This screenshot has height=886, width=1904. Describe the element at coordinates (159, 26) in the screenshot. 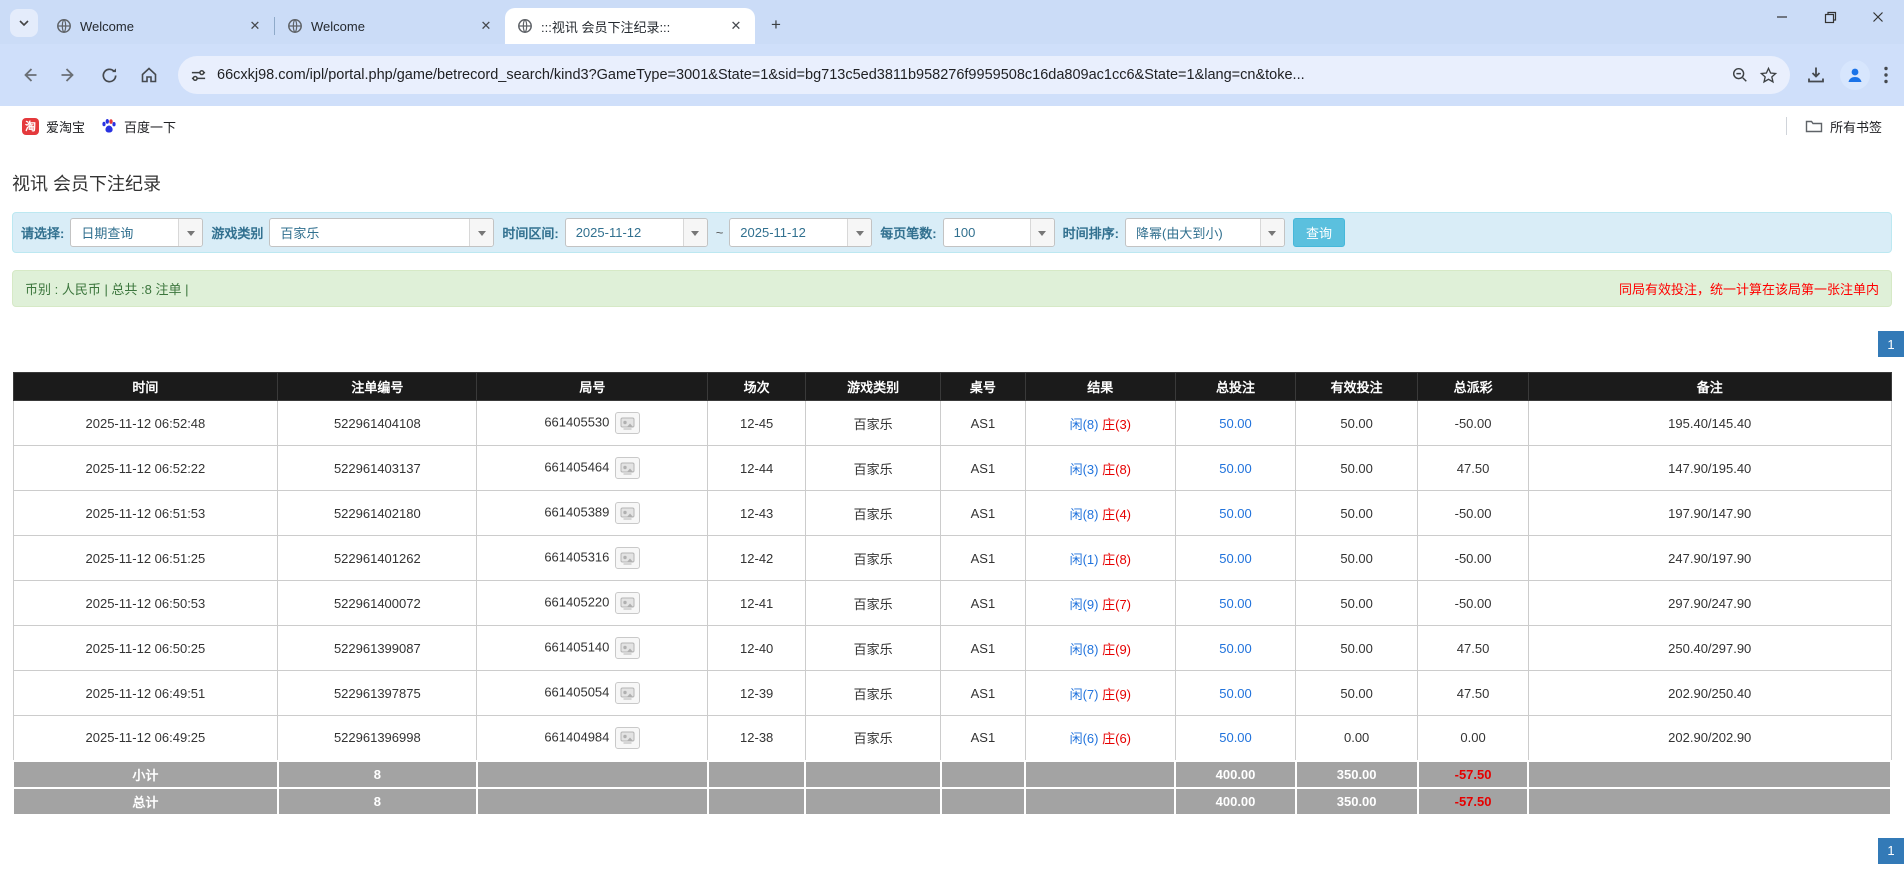

I see `tab-welcome-1: Welcome ✕` at that location.